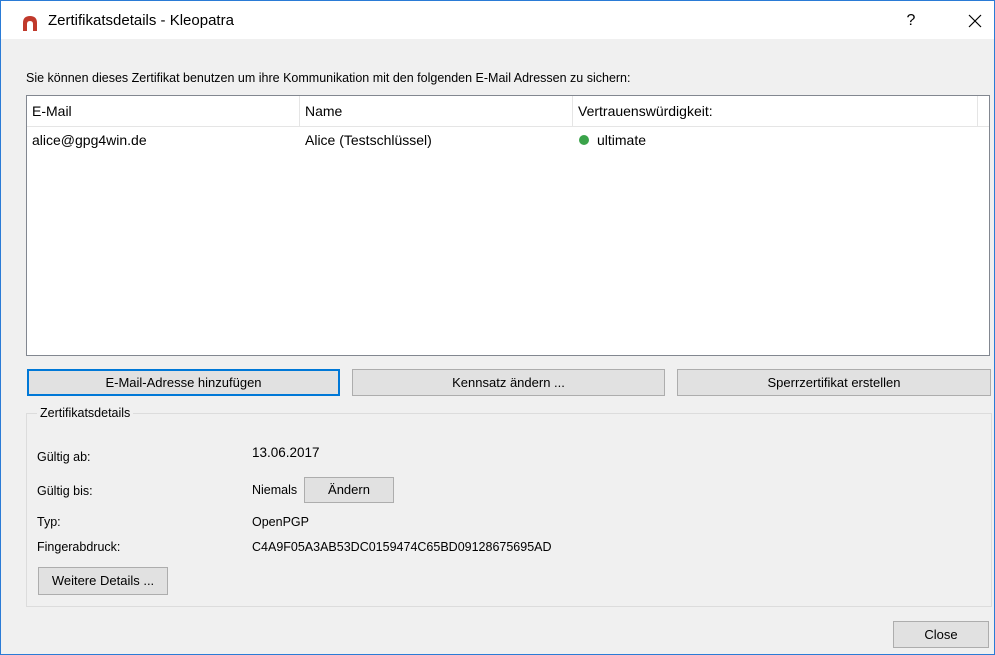 The image size is (995, 655). Describe the element at coordinates (64, 457) in the screenshot. I see `valid-from-label: Gültig ab:` at that location.